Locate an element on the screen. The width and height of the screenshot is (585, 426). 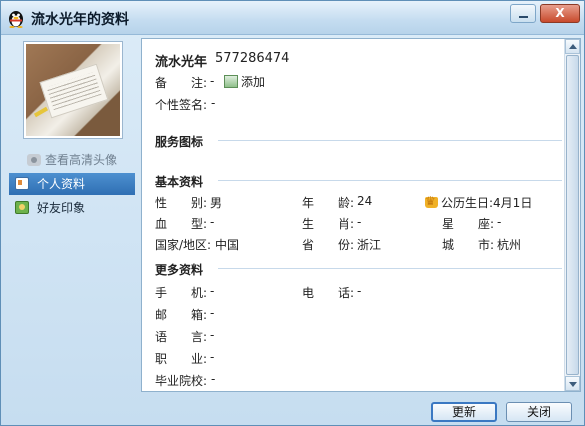
add-remark-link: 添加 is located at coordinates (244, 81).